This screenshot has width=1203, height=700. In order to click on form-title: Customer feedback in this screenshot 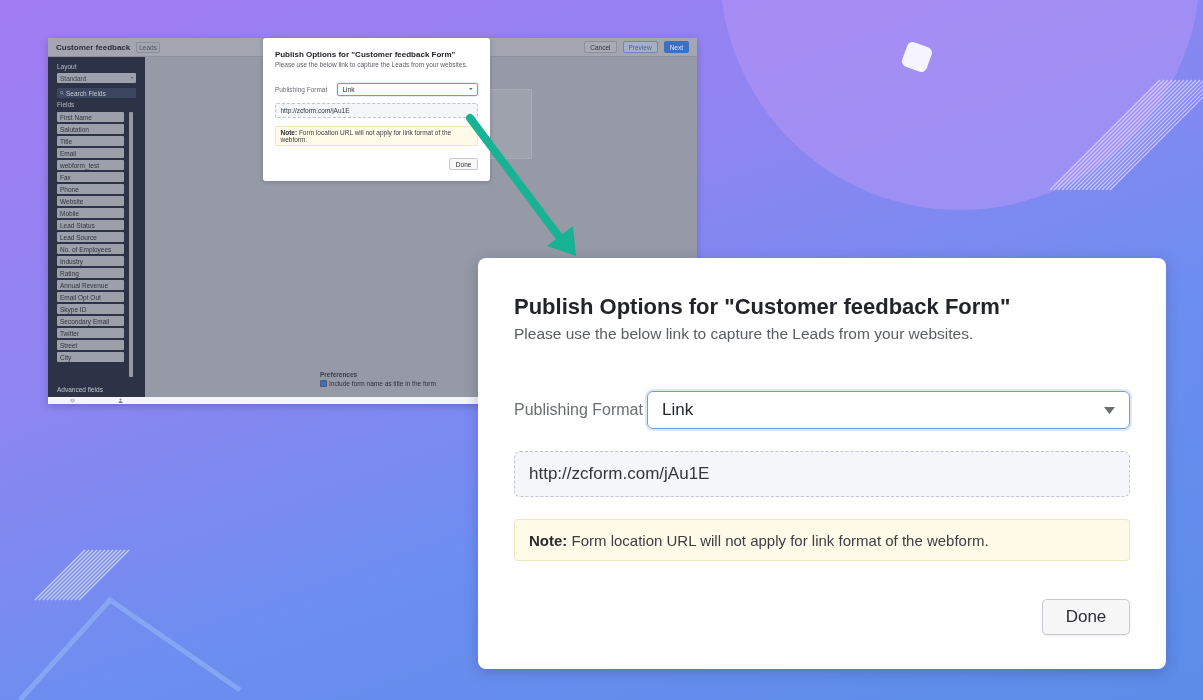, I will do `click(93, 47)`.